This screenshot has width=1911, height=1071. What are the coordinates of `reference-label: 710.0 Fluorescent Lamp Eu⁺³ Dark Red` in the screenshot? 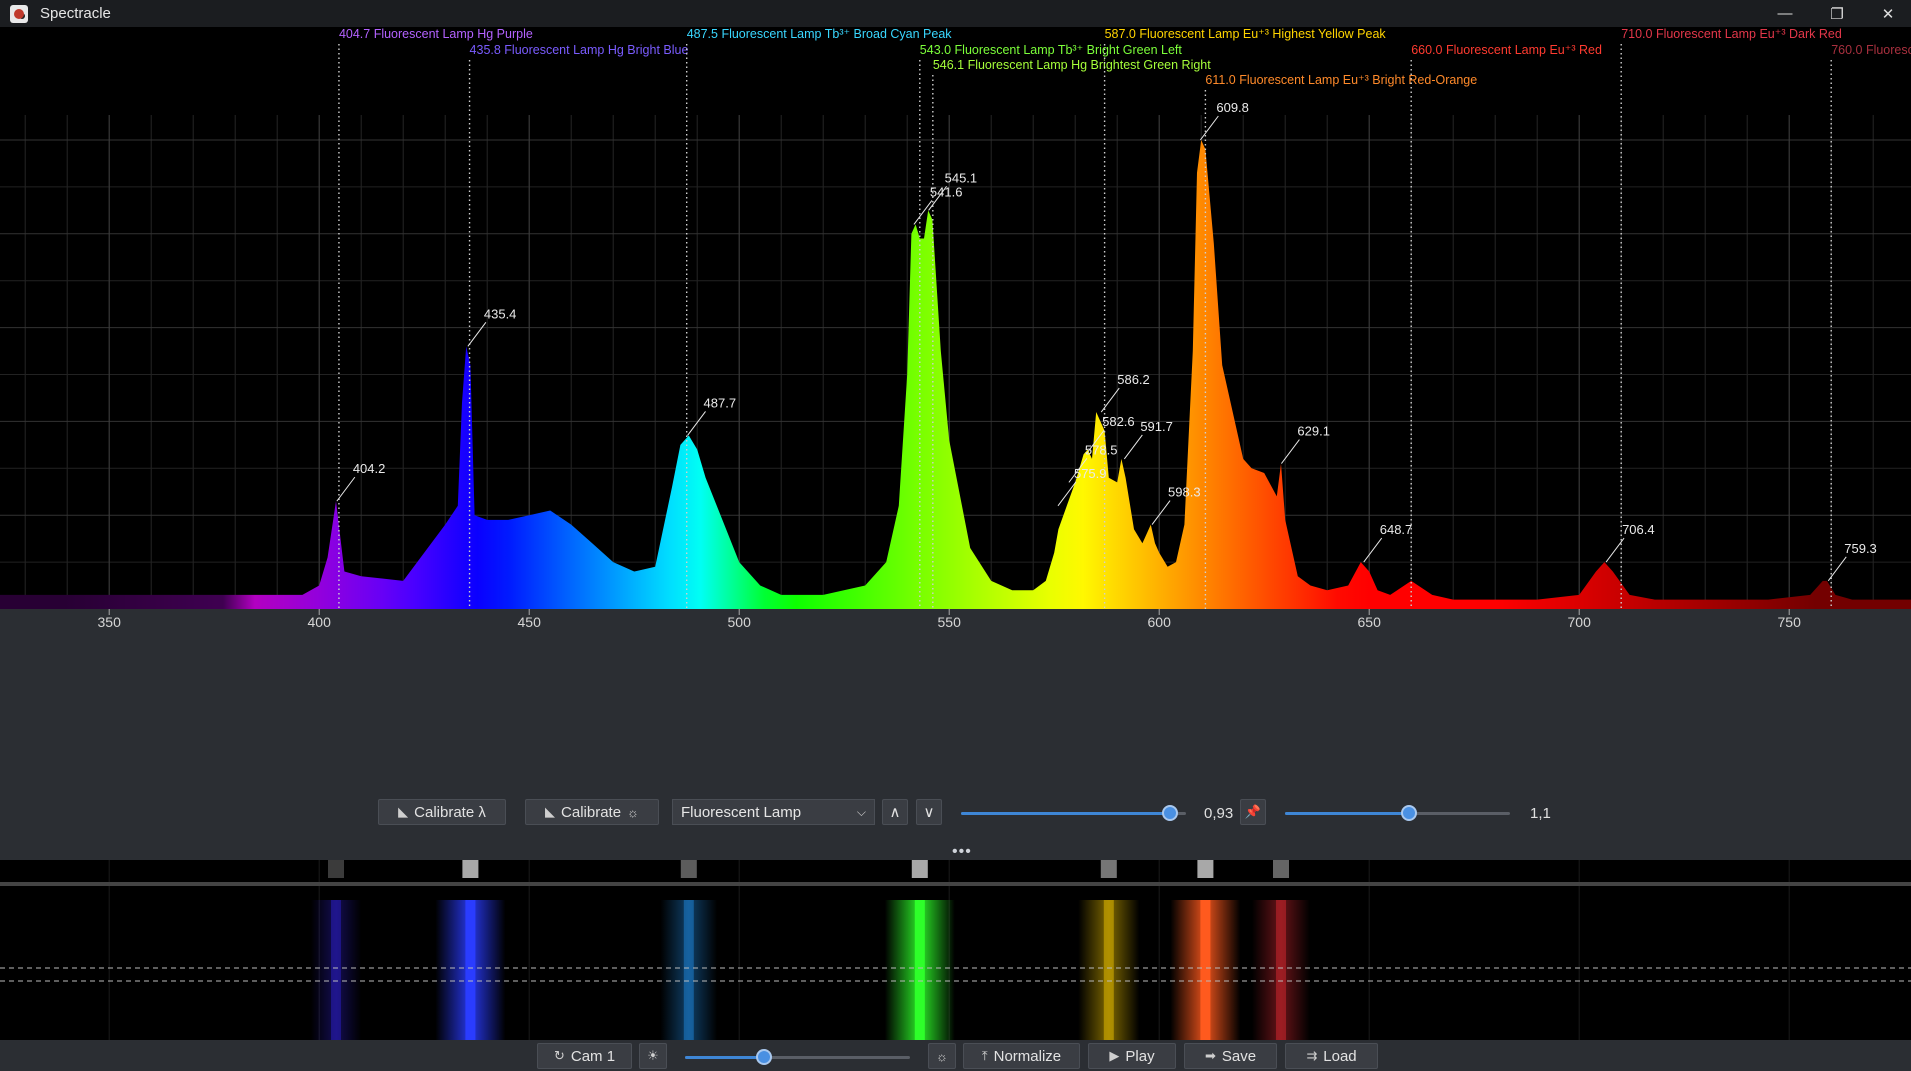 It's located at (1731, 34).